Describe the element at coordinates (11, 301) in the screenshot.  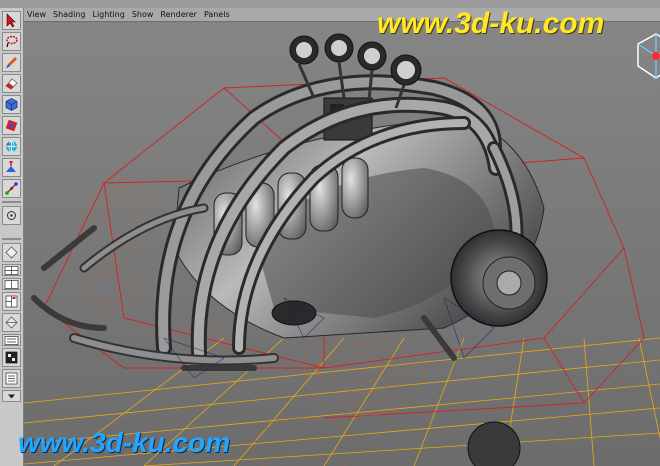
I see `three-view-icon` at that location.